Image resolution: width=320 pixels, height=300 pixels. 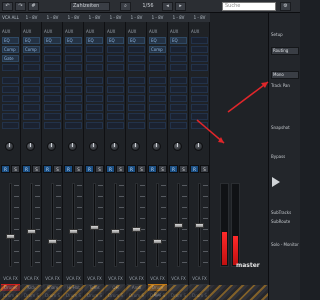 I want to click on time-format-select: Zahlzeiten, so click(x=90, y=6).